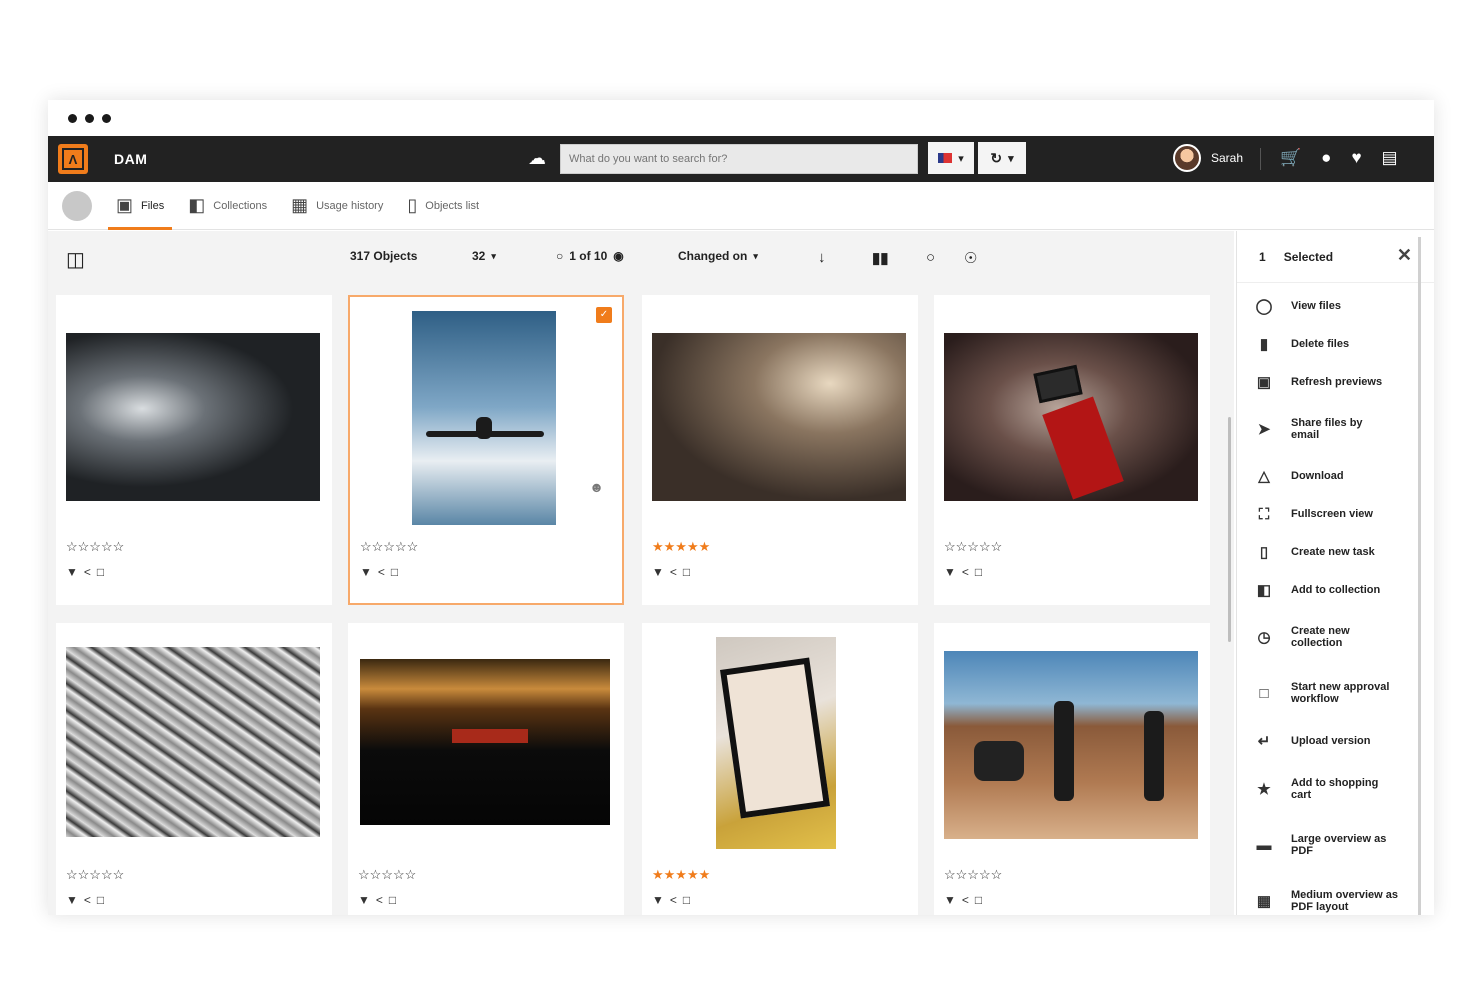  What do you see at coordinates (559, 256) in the screenshot?
I see `prev-page-icon: ○` at bounding box center [559, 256].